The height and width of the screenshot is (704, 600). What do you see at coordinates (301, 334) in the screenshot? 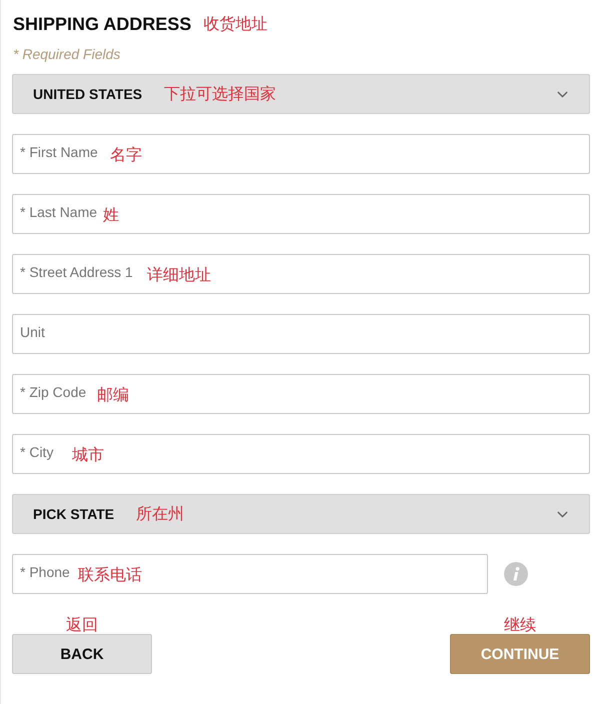
I see `input-field: Unit` at bounding box center [301, 334].